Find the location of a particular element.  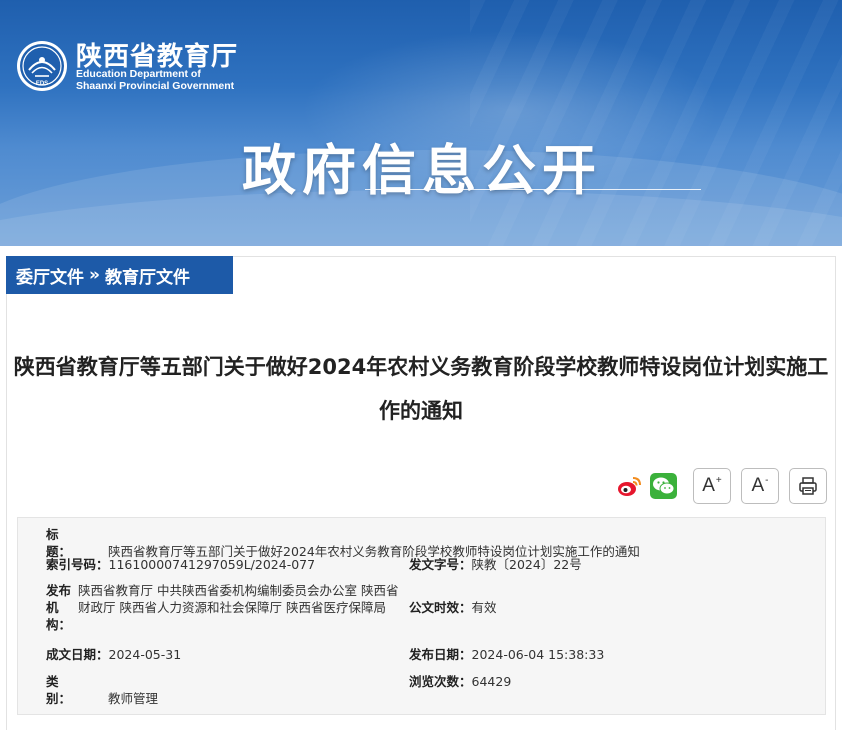

meta-publish-date-label: 发布日期： is located at coordinates (440, 654).